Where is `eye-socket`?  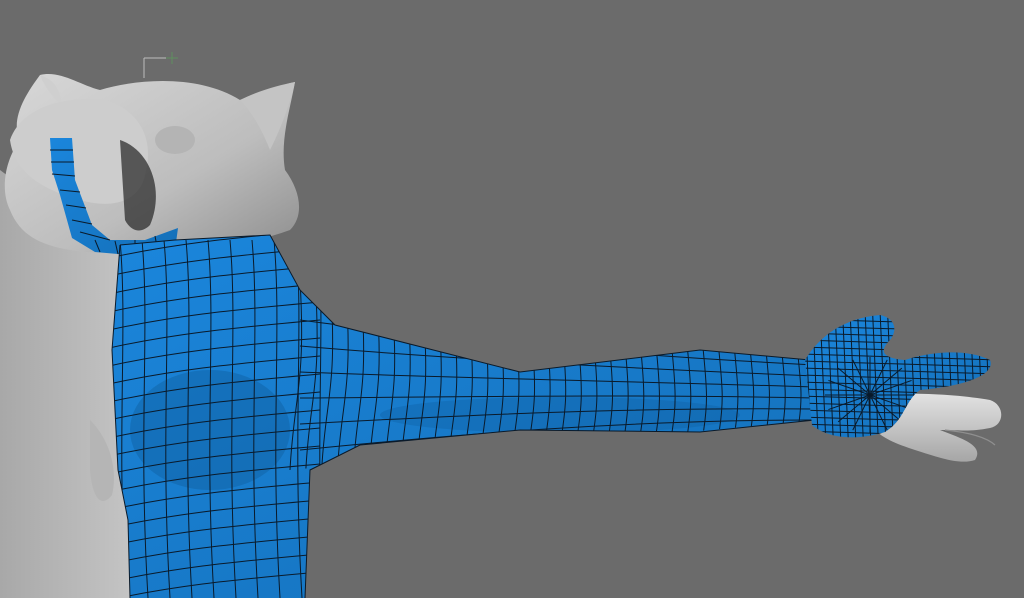 eye-socket is located at coordinates (175, 140).